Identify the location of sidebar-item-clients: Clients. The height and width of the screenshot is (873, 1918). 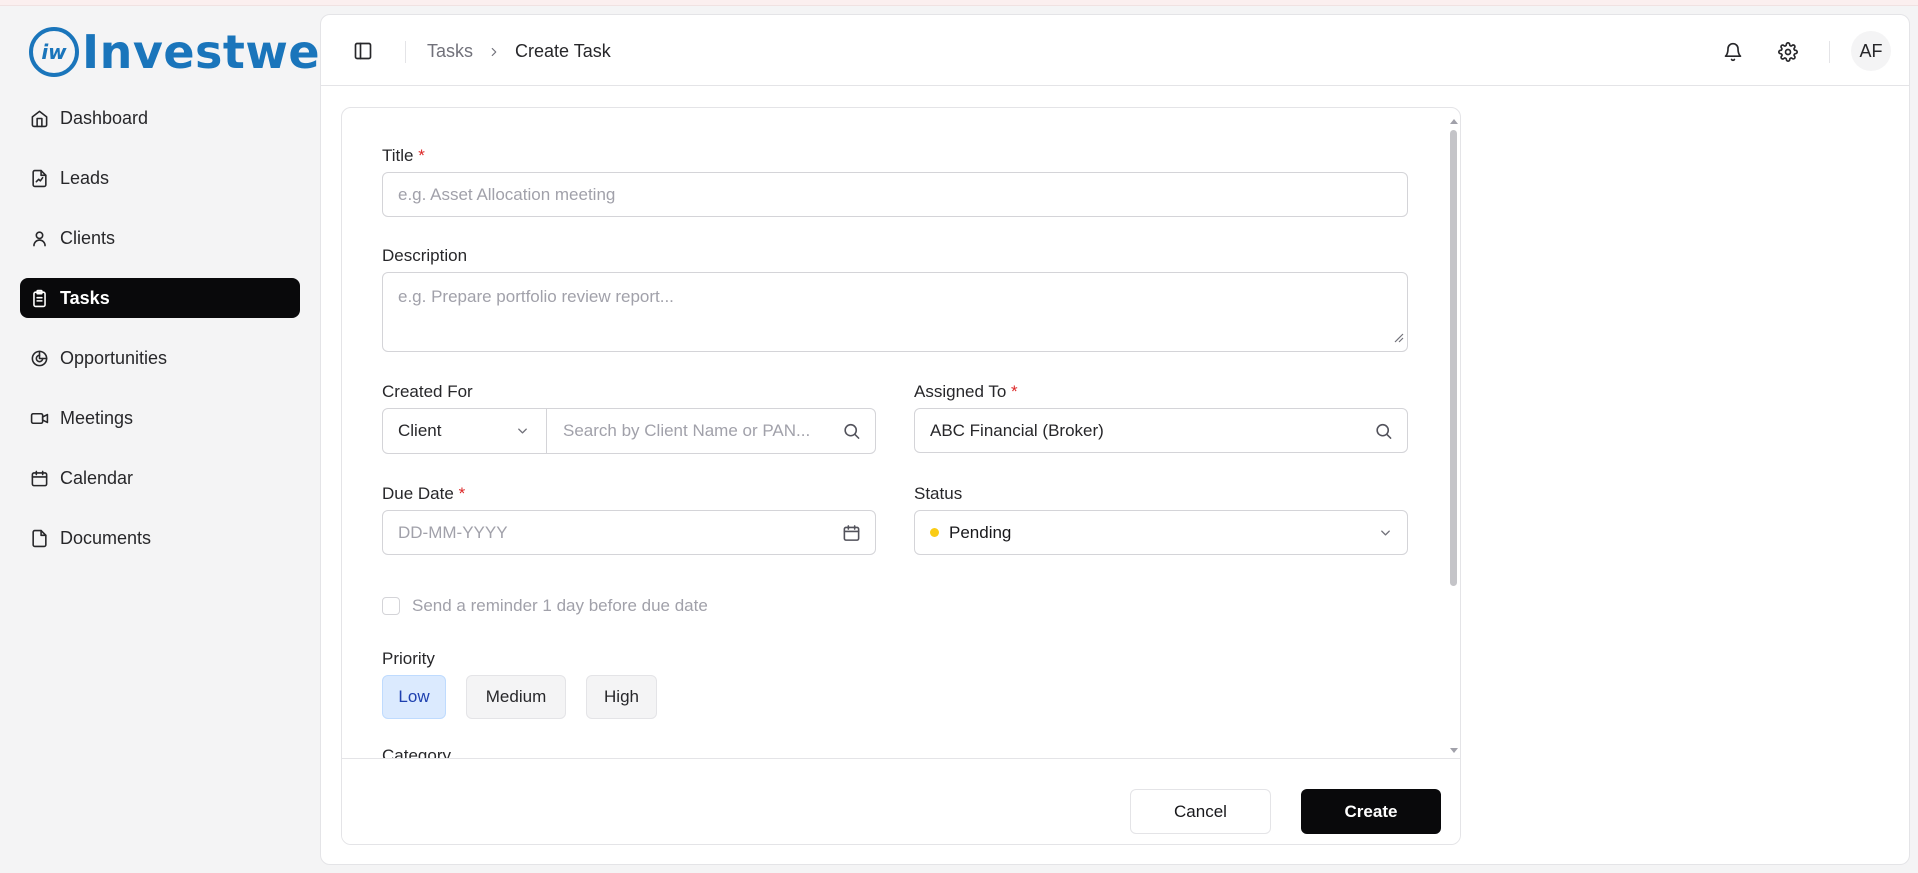
(160, 238).